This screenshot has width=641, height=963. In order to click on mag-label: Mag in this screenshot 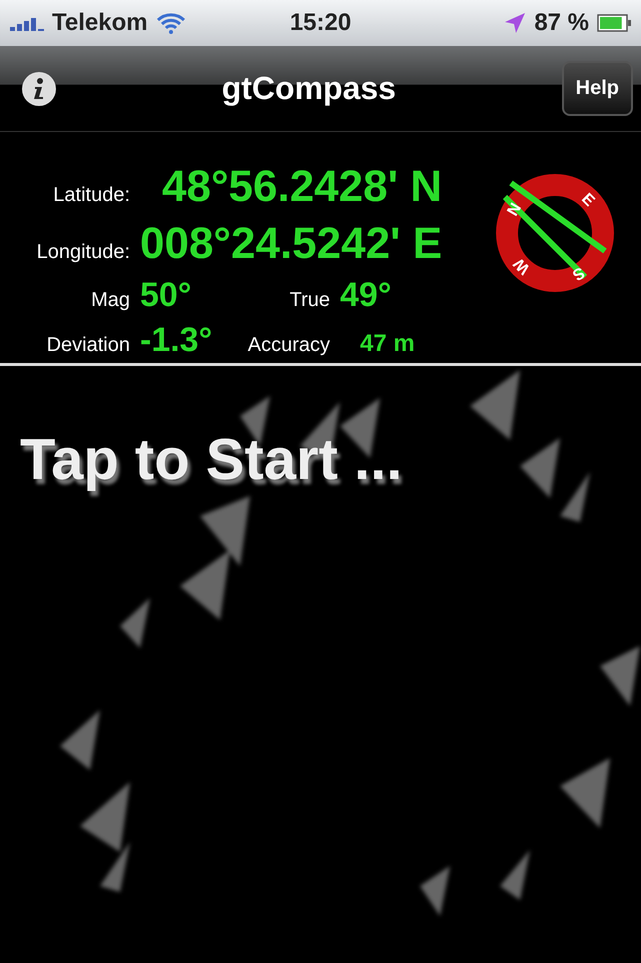, I will do `click(110, 300)`.